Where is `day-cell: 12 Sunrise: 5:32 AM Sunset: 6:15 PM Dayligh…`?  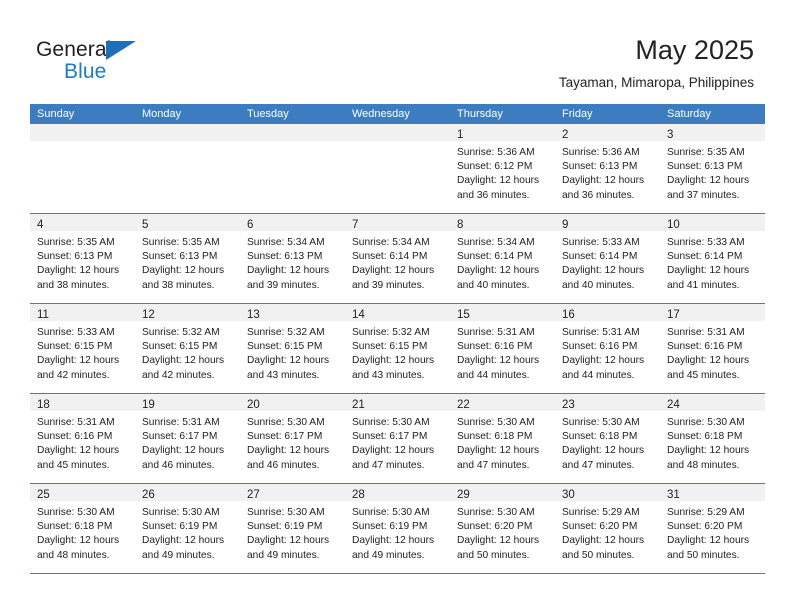
day-cell: 12 Sunrise: 5:32 AM Sunset: 6:15 PM Dayligh… is located at coordinates (187, 348).